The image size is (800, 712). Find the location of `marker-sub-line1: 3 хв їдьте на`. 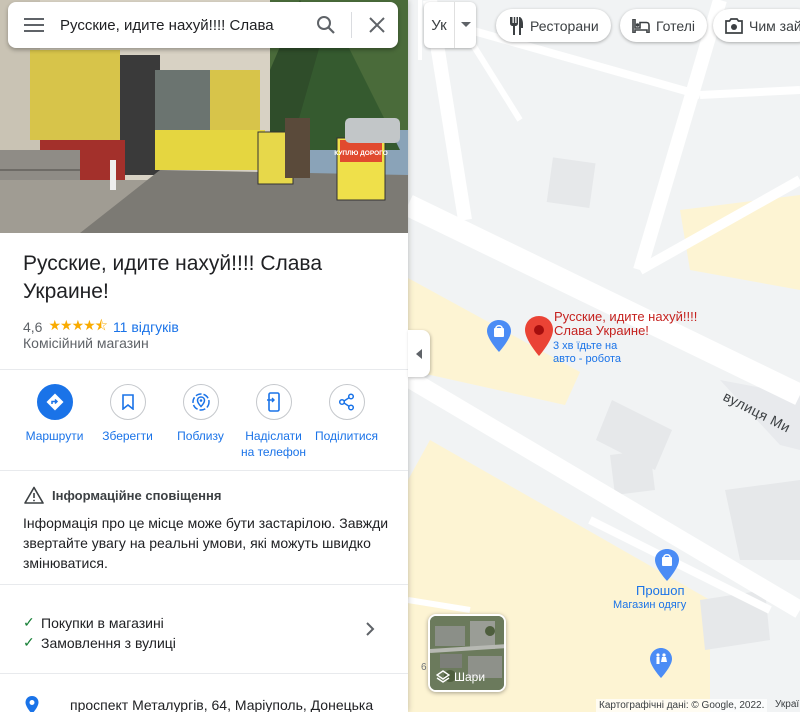

marker-sub-line1: 3 хв їдьте на is located at coordinates (585, 346).